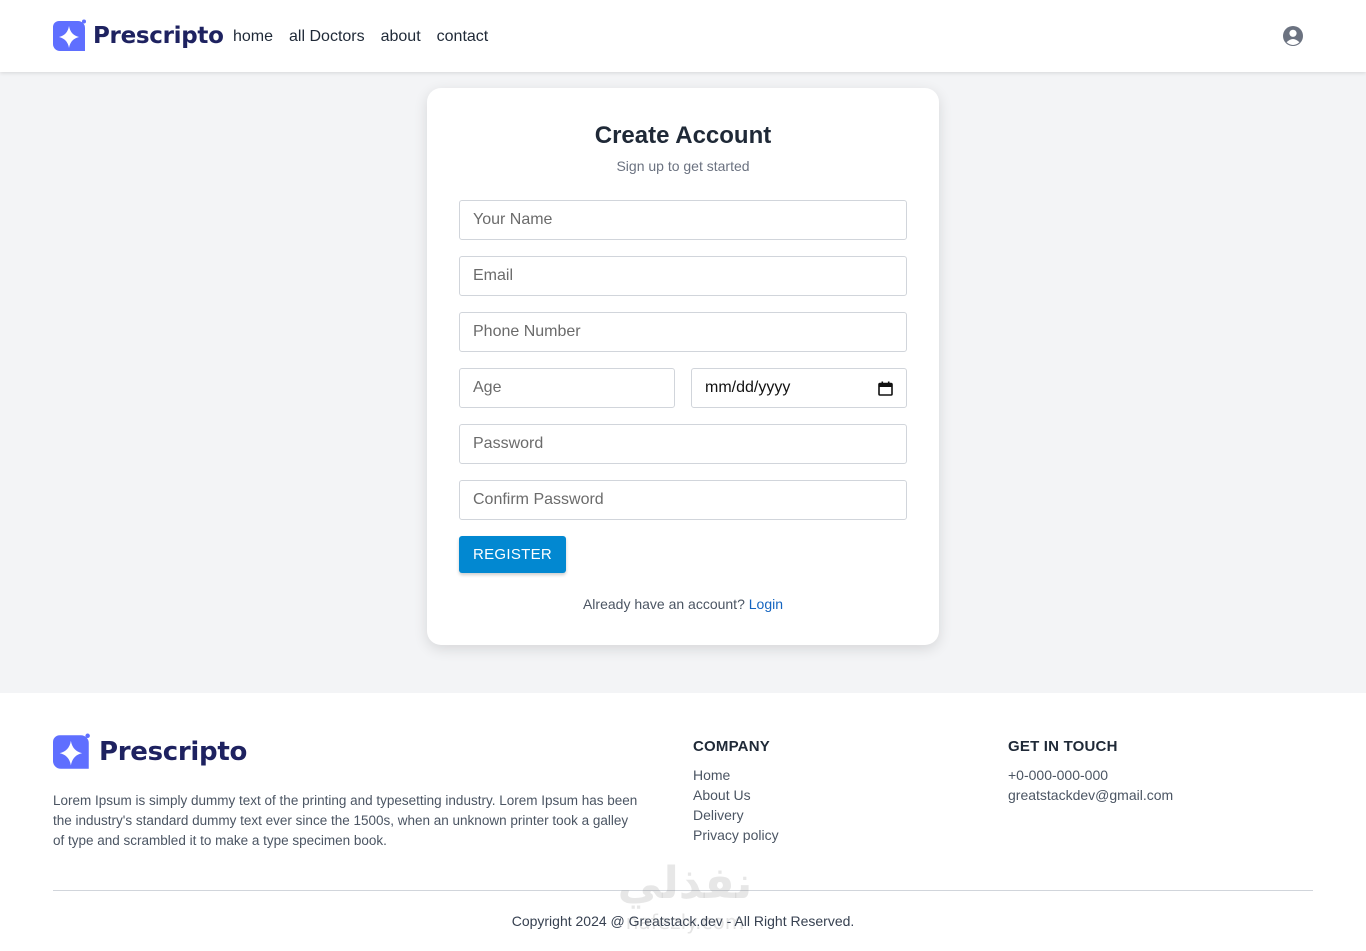 This screenshot has width=1366, height=951. I want to click on main-nav: home all Doctors about contact, so click(360, 37).